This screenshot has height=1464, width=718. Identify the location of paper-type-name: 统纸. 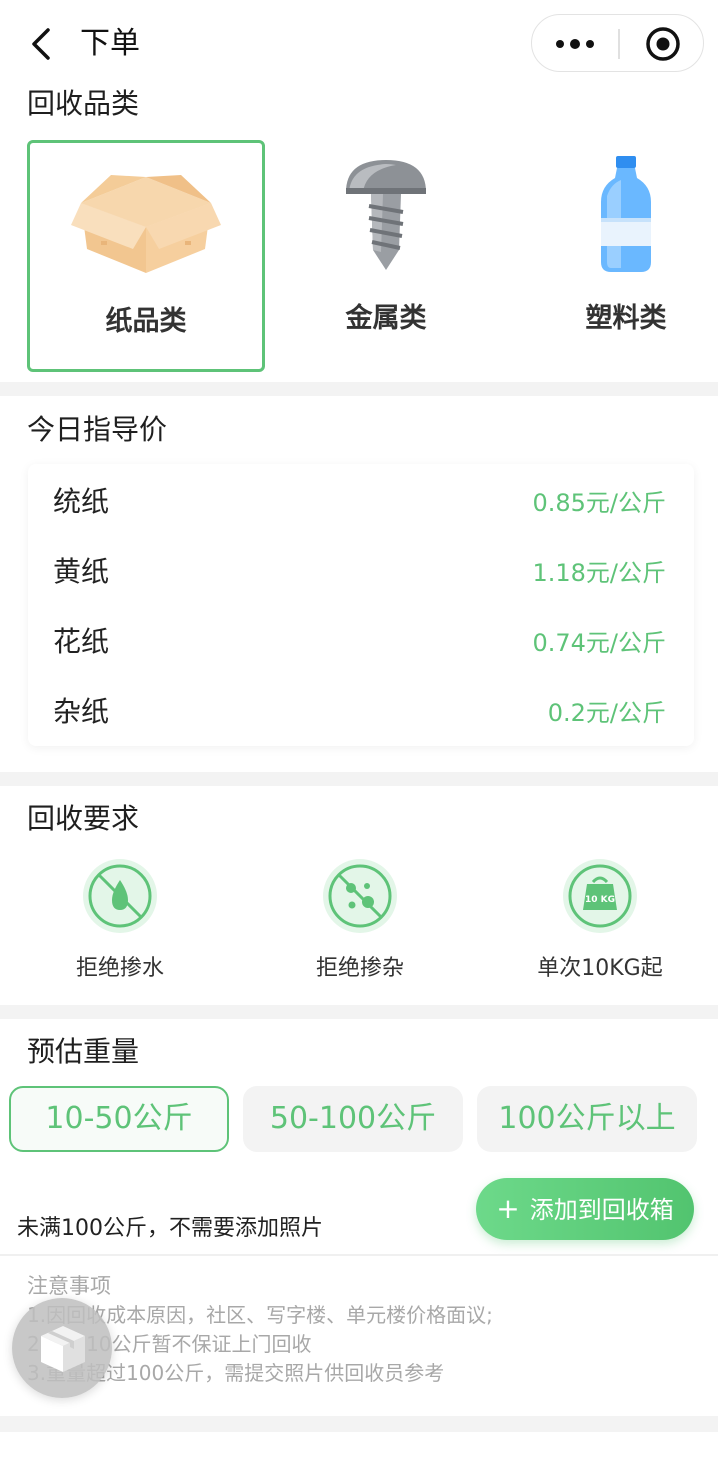
(81, 501).